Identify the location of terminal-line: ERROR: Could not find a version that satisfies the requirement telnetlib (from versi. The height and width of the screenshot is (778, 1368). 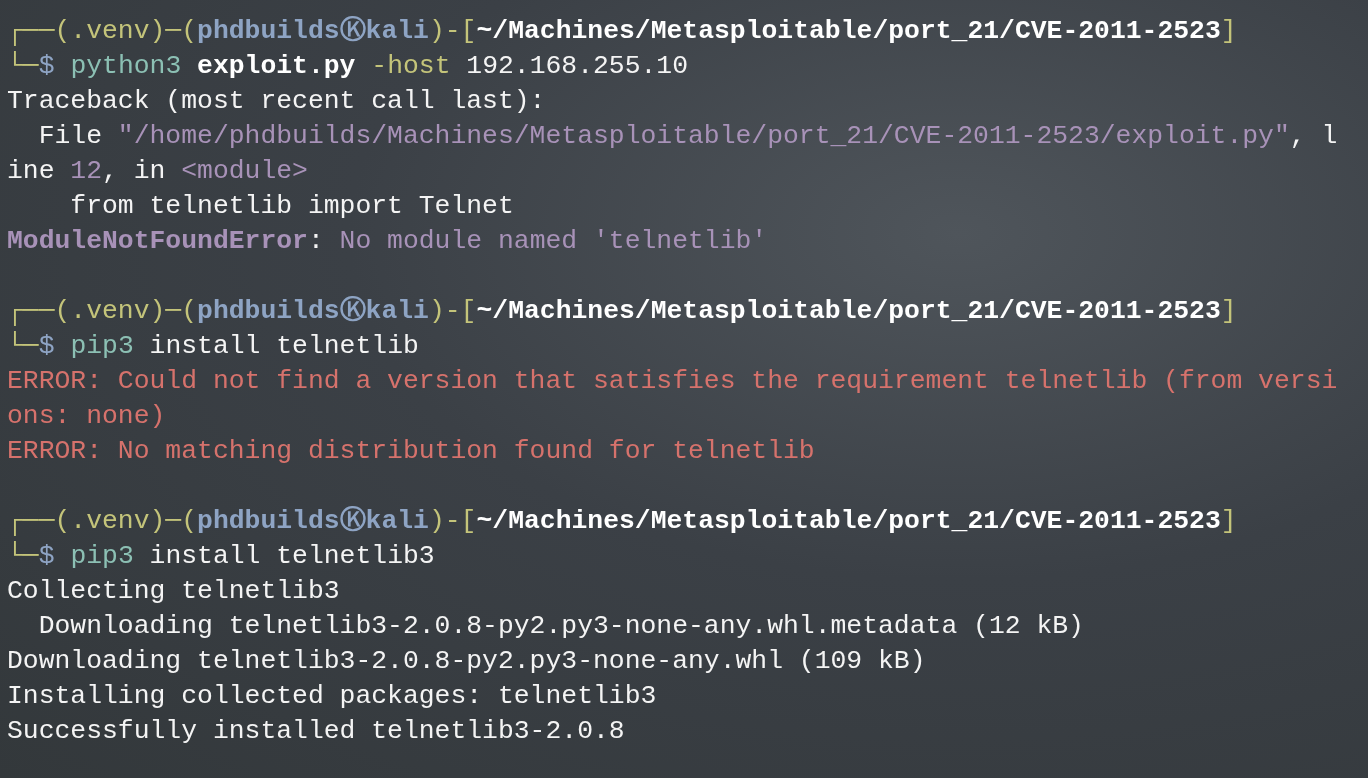
(672, 381).